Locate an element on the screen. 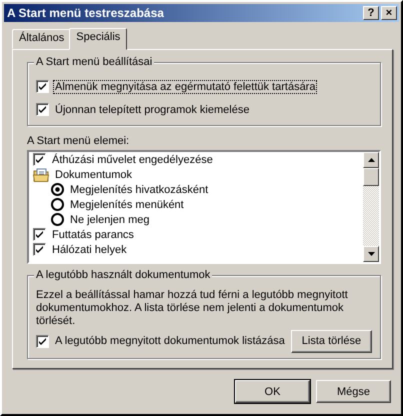  help-button: ? is located at coordinates (371, 13).